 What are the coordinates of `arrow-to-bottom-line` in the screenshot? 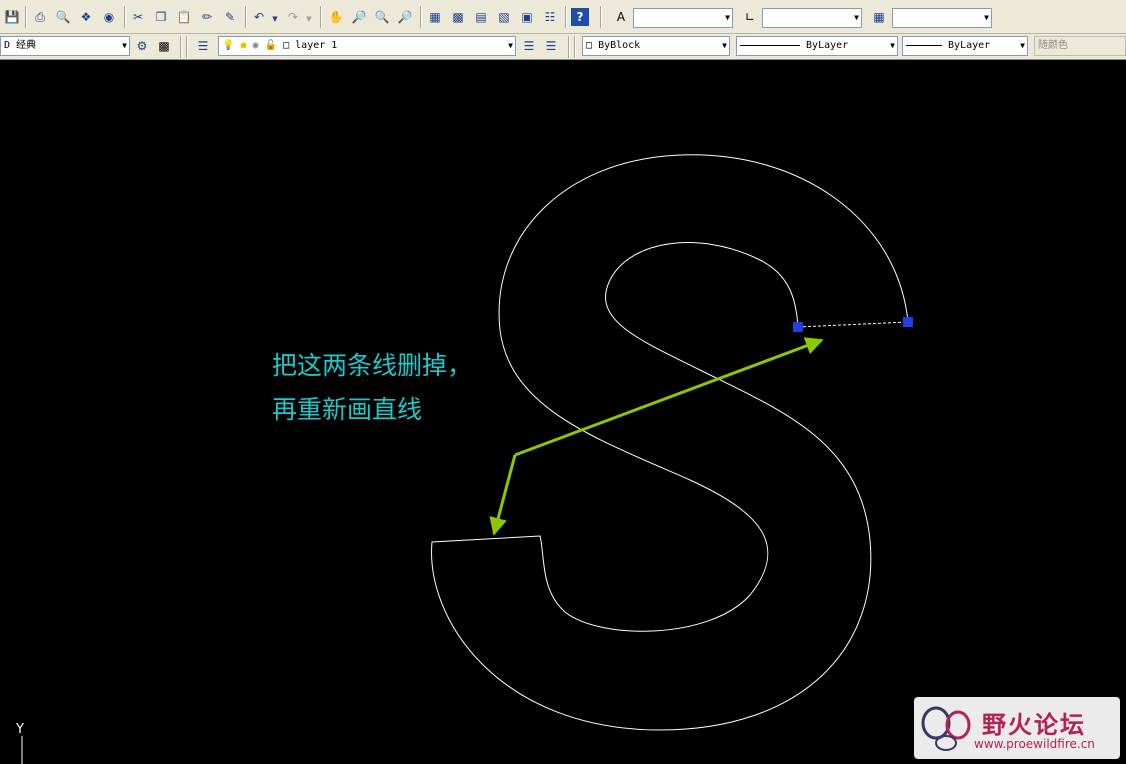 It's located at (503, 495).